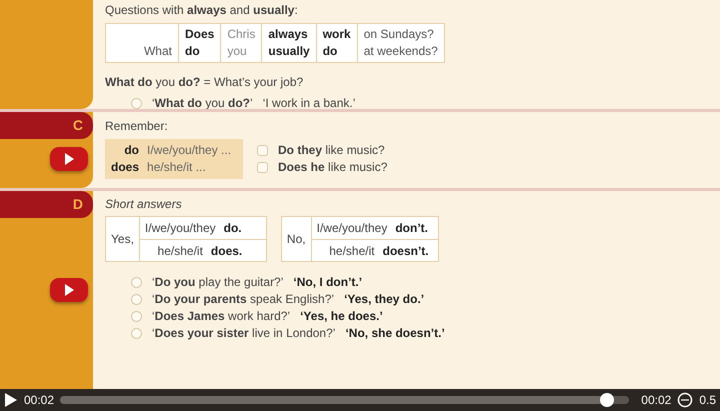  Describe the element at coordinates (296, 239) in the screenshot. I see `table-cell-text: No,` at that location.